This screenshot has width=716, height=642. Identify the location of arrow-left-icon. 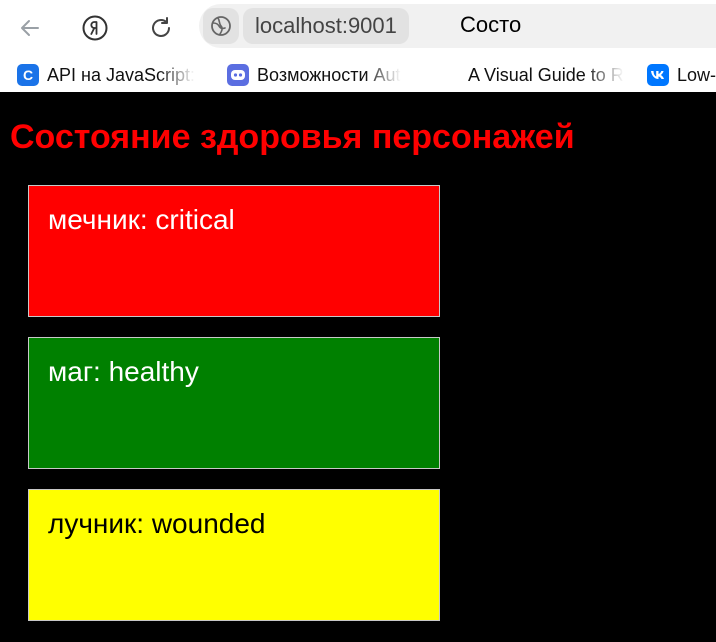
(30, 28).